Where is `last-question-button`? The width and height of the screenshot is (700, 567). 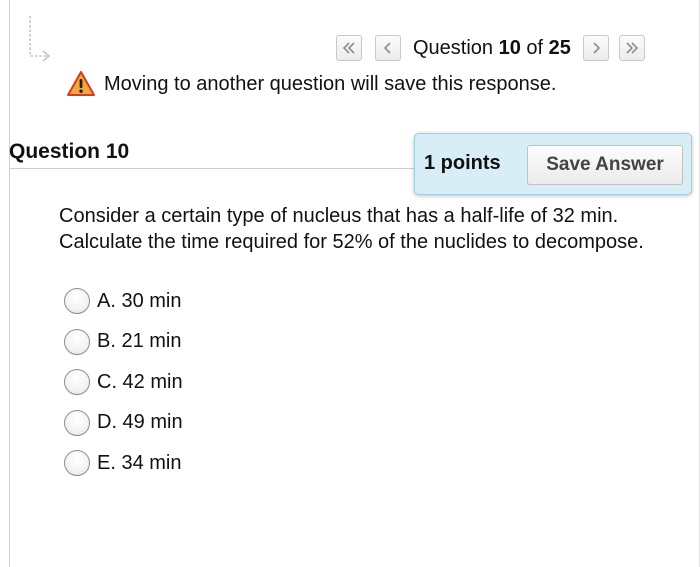 last-question-button is located at coordinates (631, 48).